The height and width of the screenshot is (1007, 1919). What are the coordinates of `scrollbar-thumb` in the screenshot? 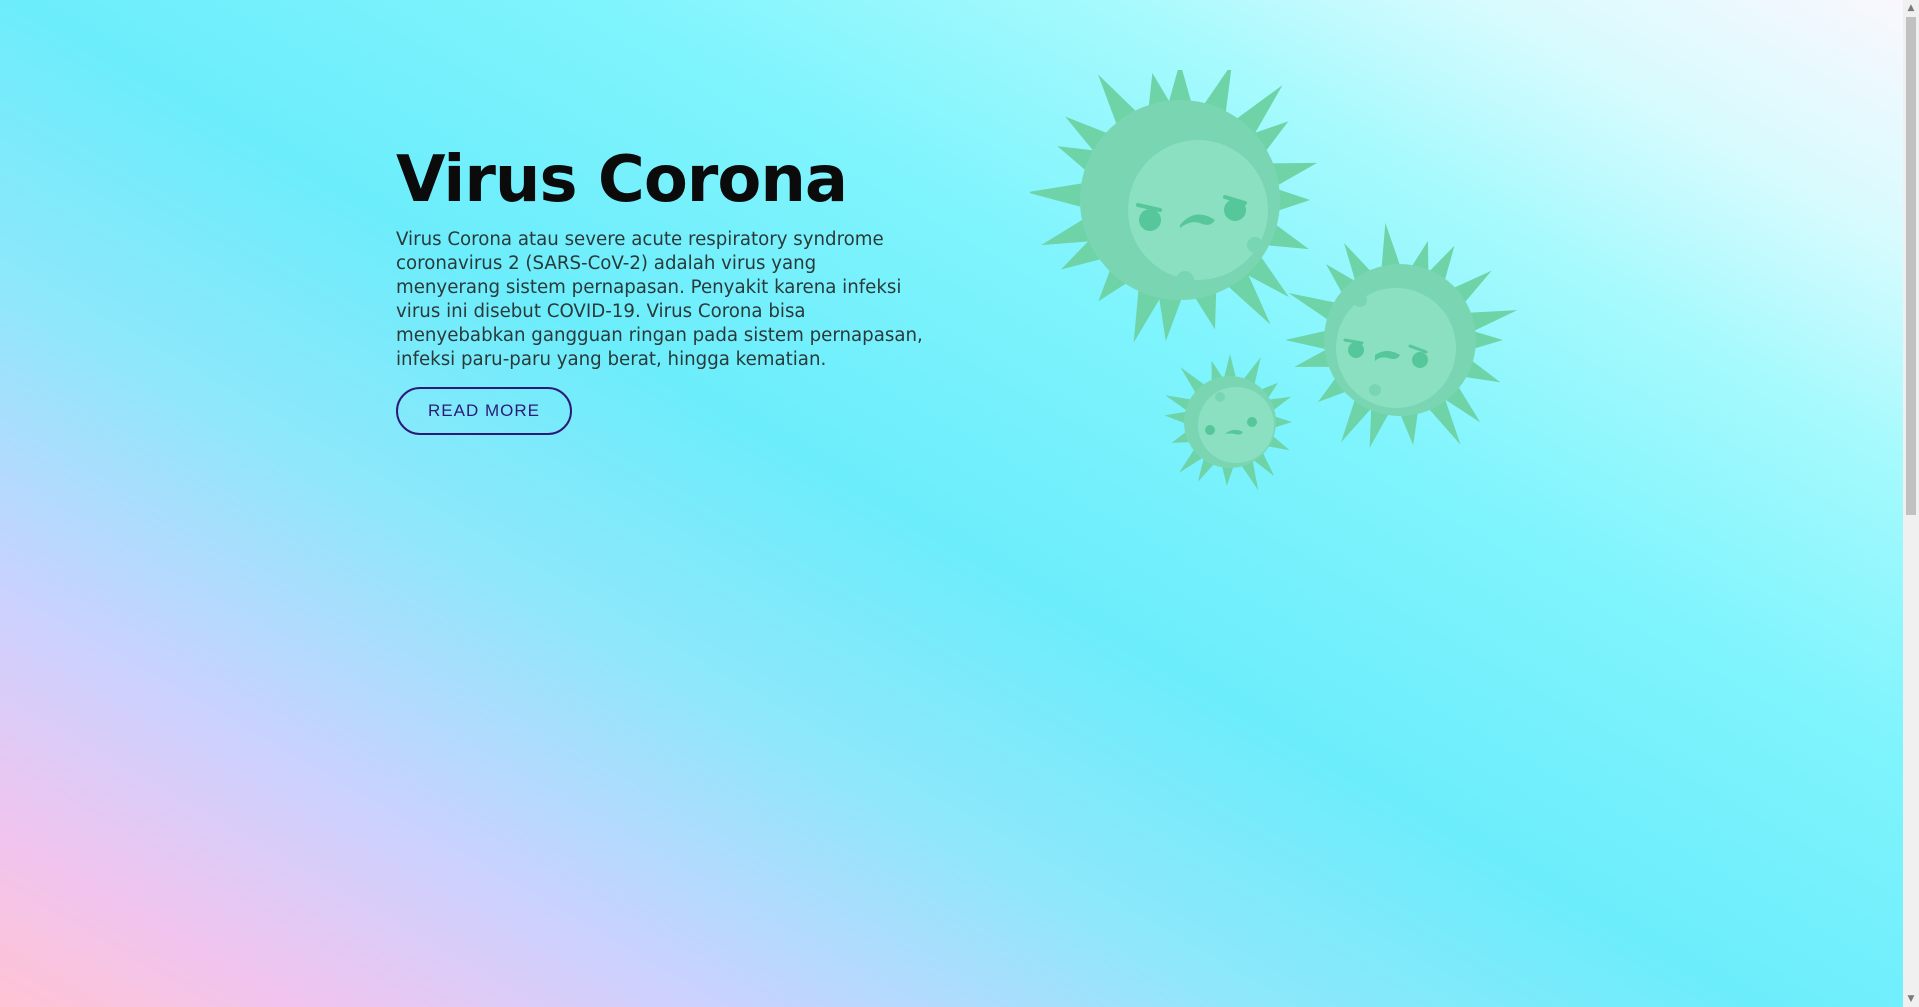 It's located at (1911, 266).